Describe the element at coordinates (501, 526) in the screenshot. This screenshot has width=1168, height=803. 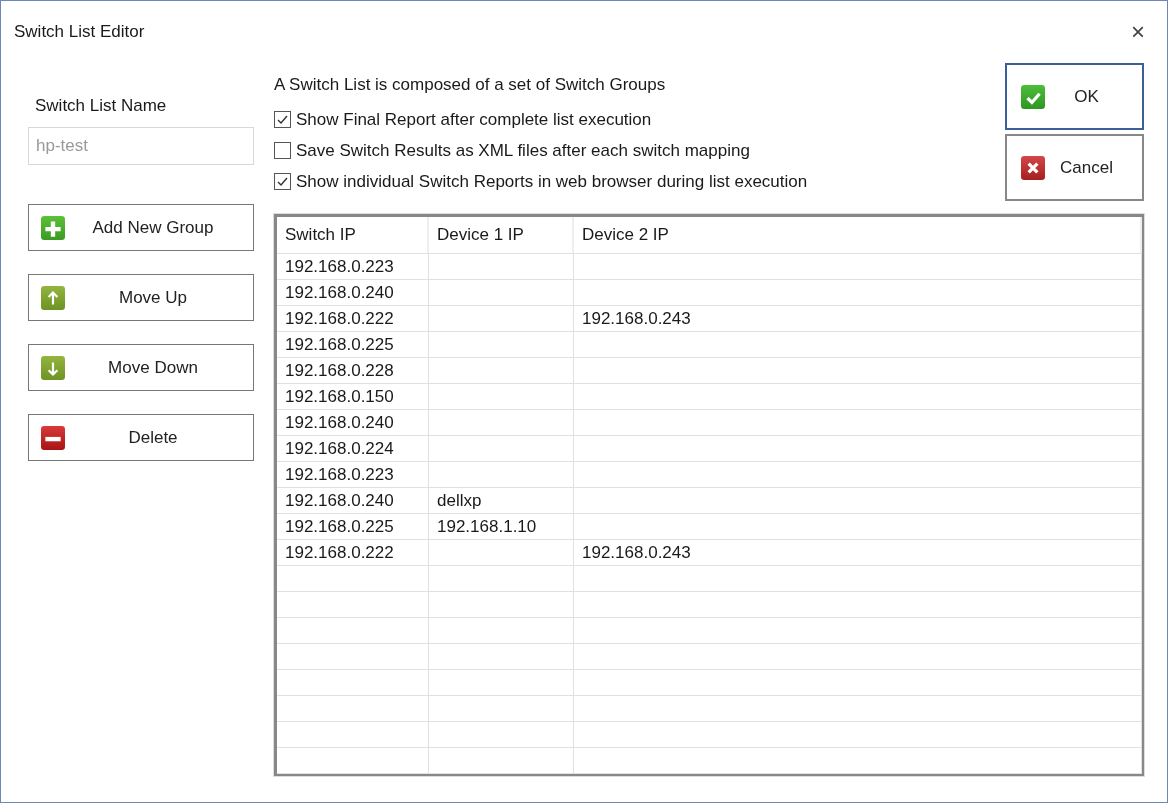
I see `table-cell: 192.168.1.10` at that location.